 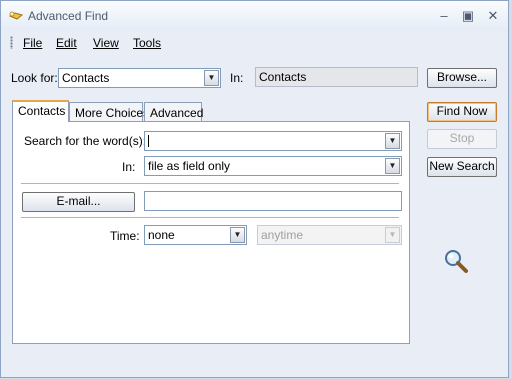 What do you see at coordinates (282, 235) in the screenshot?
I see `time-range-value: anytime` at bounding box center [282, 235].